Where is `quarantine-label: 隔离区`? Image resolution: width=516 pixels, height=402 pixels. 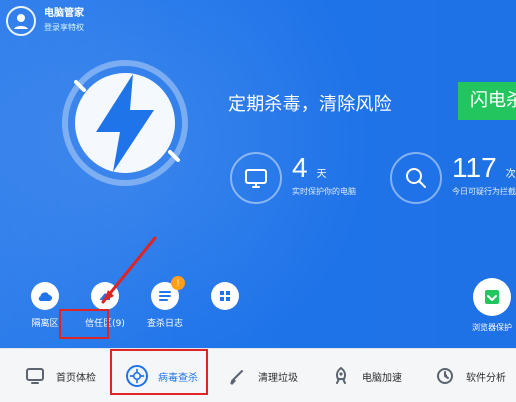
quarantine-label: 隔离区 is located at coordinates (45, 324).